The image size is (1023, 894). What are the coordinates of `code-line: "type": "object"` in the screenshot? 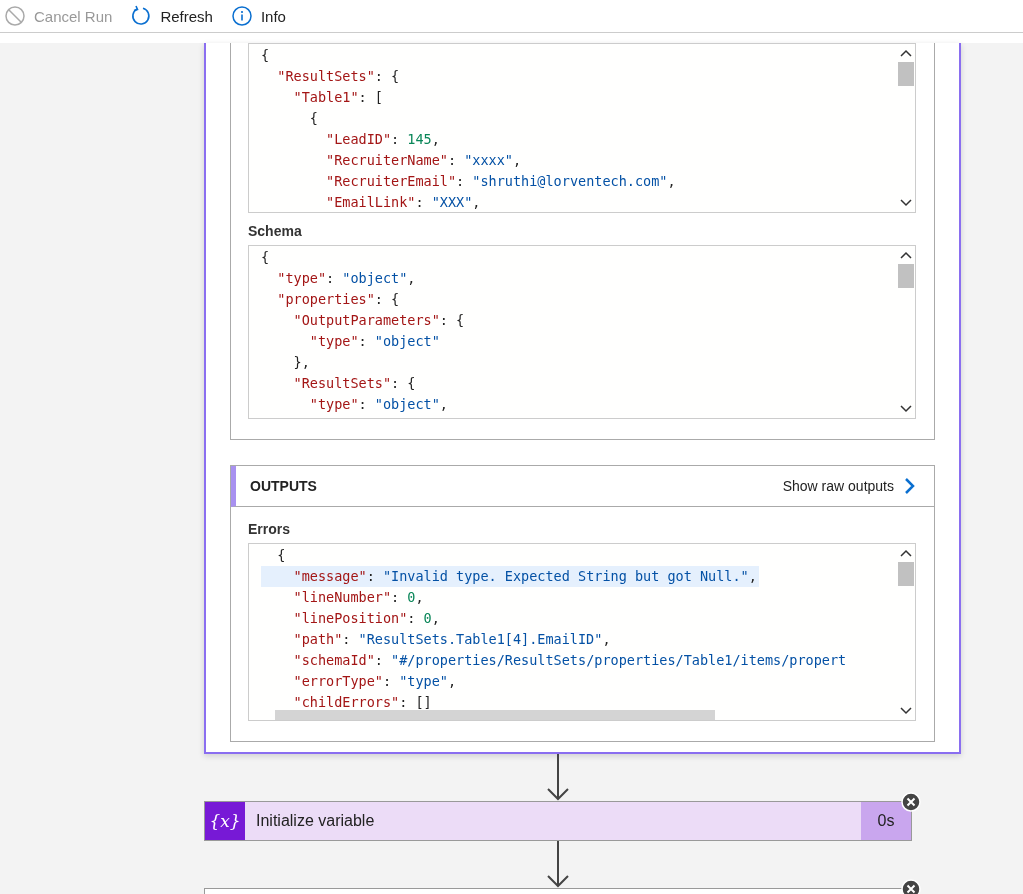 It's located at (374, 341).